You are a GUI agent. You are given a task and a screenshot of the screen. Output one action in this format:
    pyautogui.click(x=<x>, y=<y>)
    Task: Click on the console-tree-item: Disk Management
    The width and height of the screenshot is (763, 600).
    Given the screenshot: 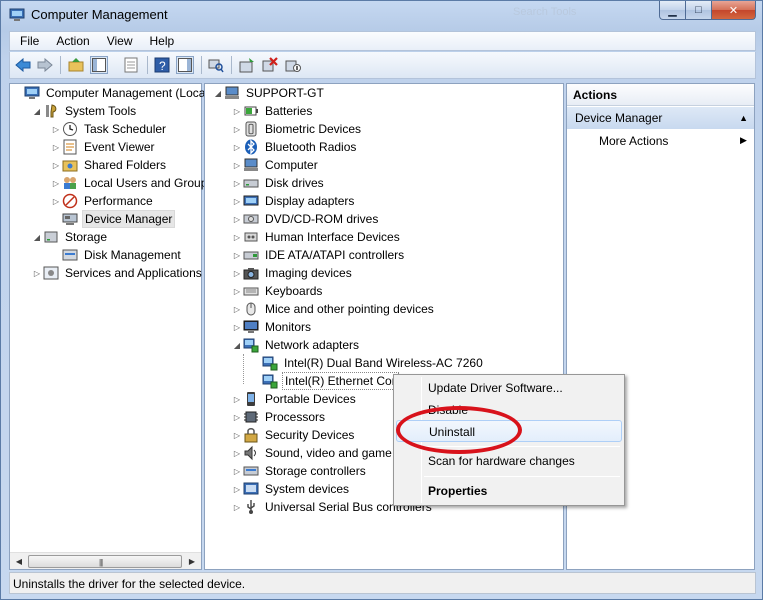 What is the action you would take?
    pyautogui.click(x=116, y=255)
    